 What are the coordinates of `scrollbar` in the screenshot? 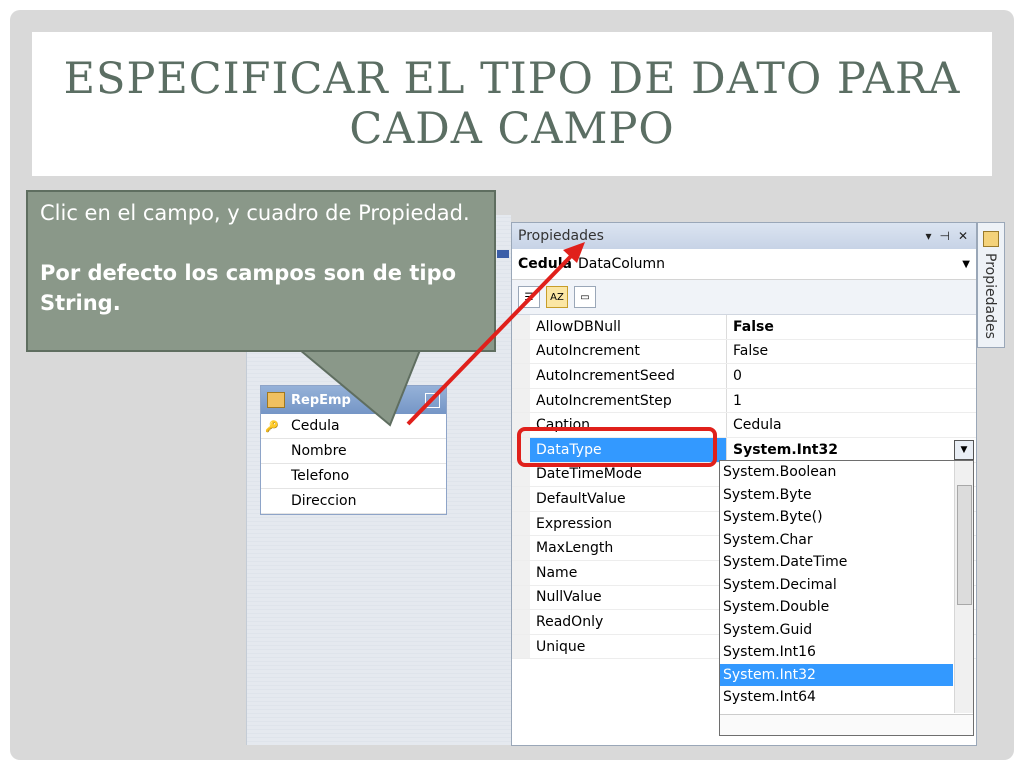 It's located at (963, 587).